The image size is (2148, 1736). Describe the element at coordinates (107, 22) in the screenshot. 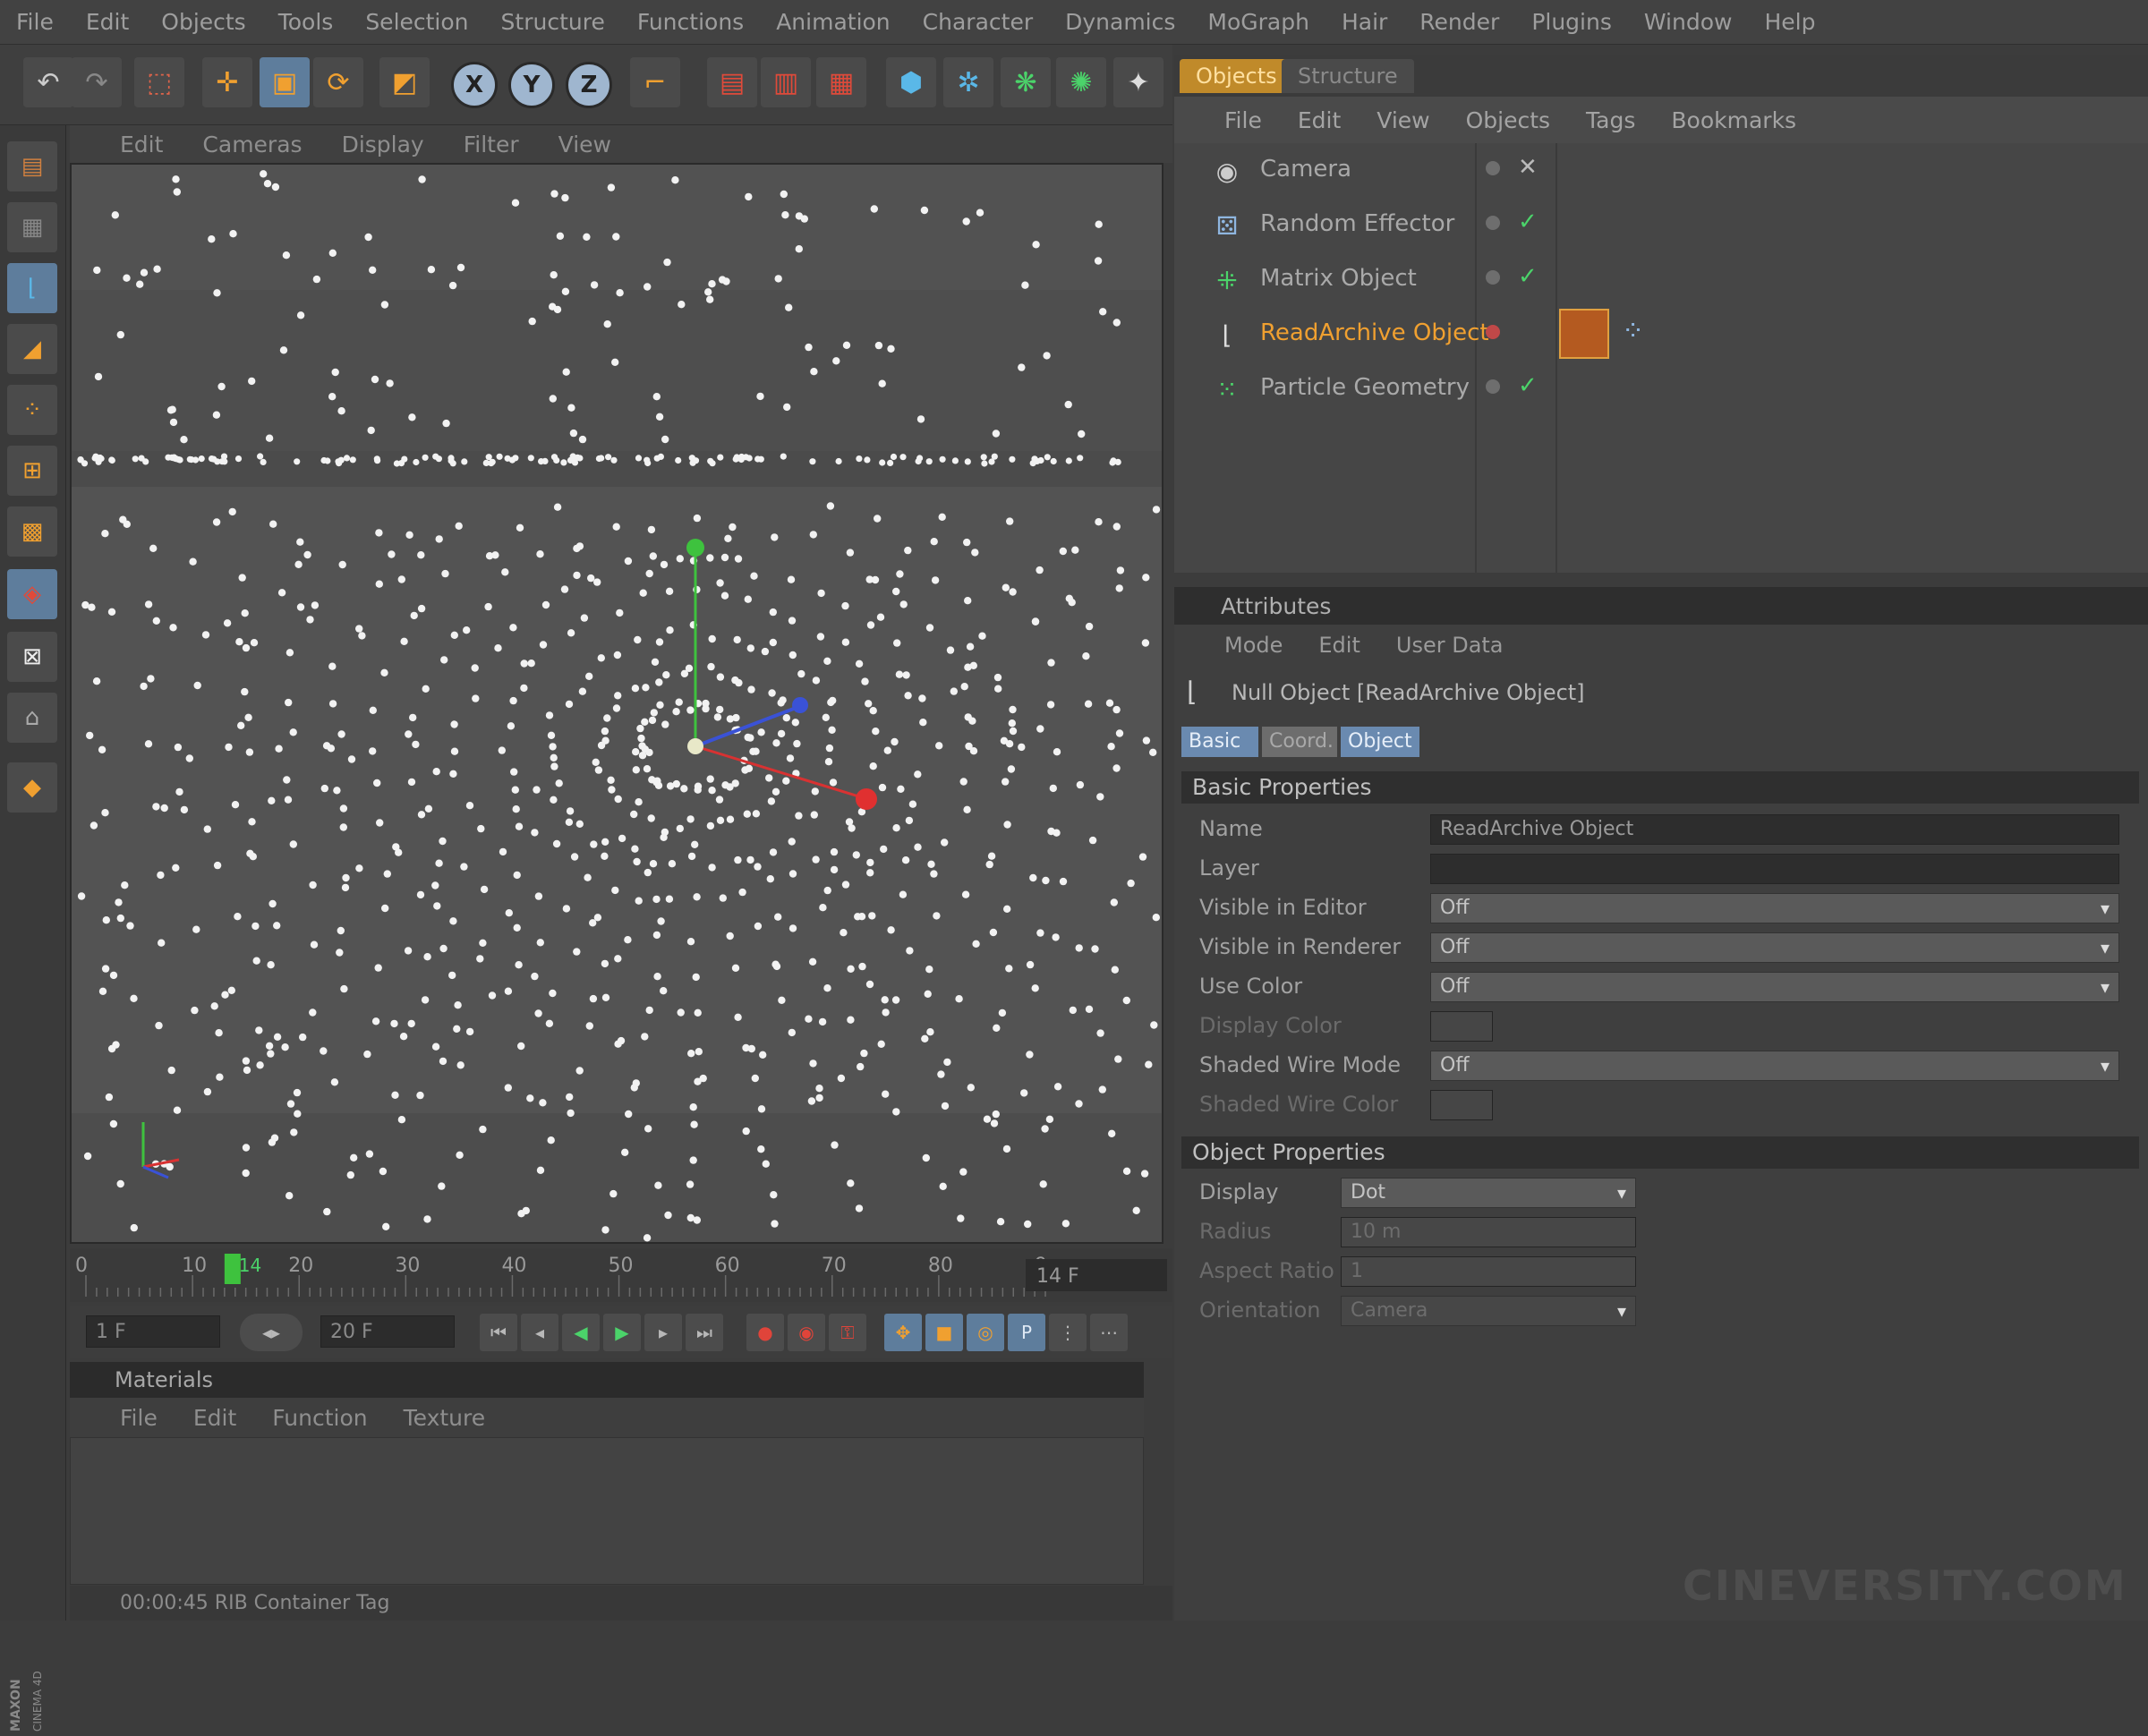

I see `menu-edit: Edit` at that location.